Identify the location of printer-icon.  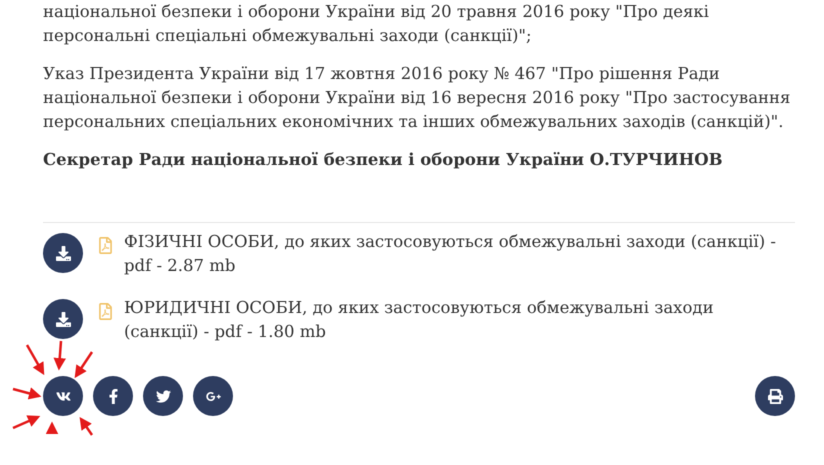
(775, 396).